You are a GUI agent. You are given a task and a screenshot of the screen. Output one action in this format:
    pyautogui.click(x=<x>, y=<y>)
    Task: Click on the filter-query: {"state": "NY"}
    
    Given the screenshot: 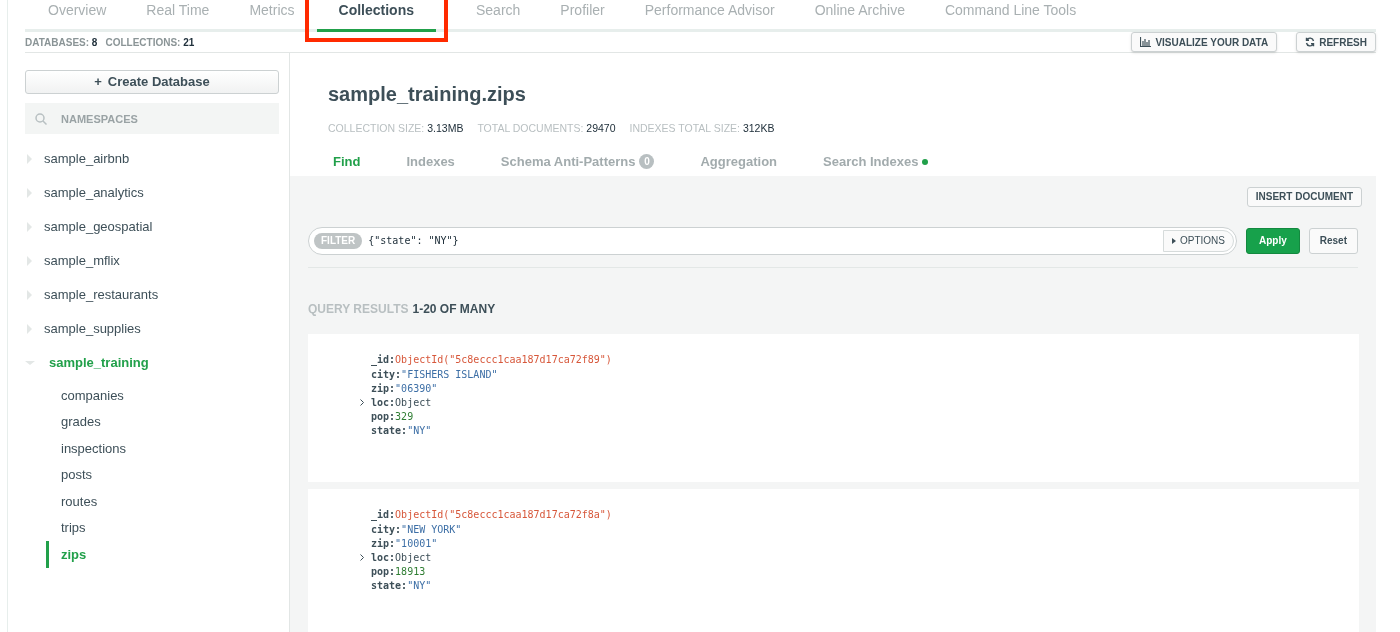 What is the action you would take?
    pyautogui.click(x=414, y=241)
    